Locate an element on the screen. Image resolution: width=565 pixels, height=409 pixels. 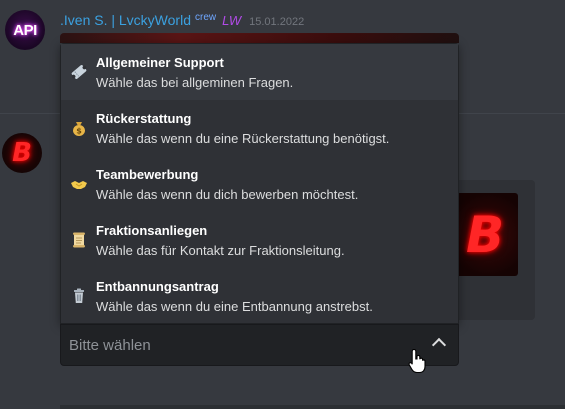
embed-image-strip is located at coordinates (259, 38).